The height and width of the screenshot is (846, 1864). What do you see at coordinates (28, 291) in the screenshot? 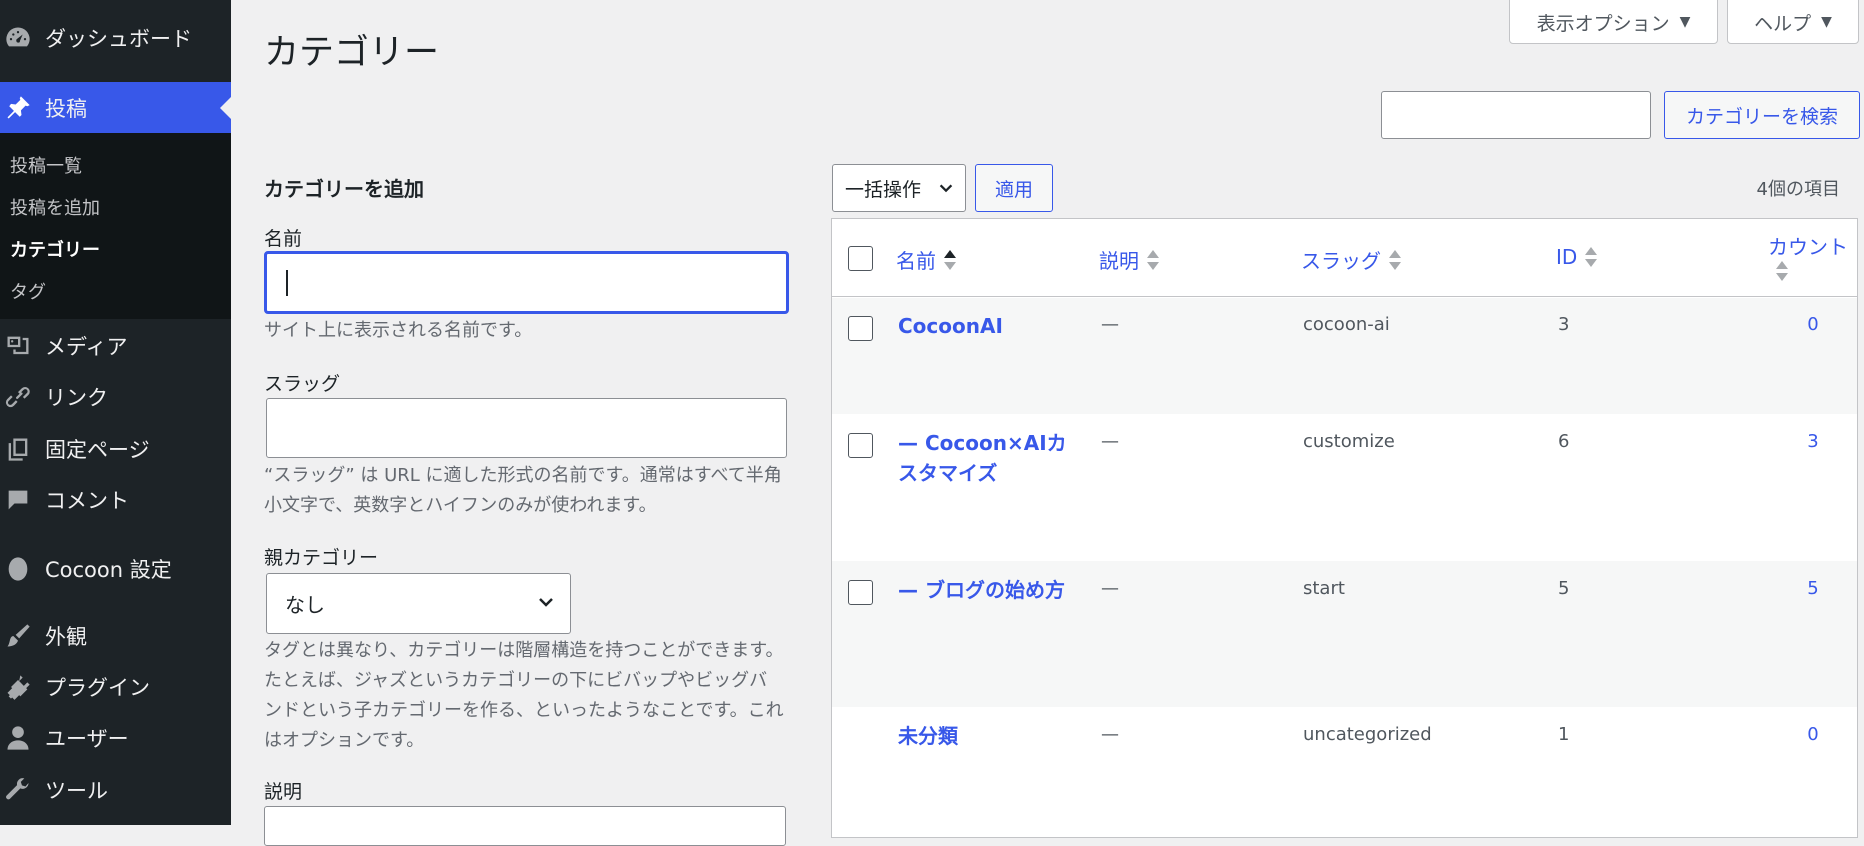
I see `submenu-tags: タグ` at bounding box center [28, 291].